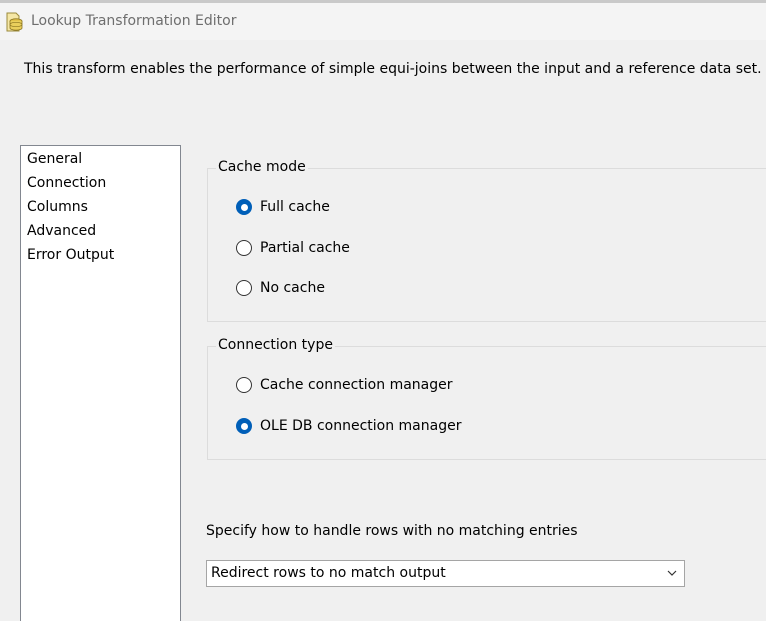 The height and width of the screenshot is (621, 766). Describe the element at coordinates (244, 385) in the screenshot. I see `cache-connection-manager-radio` at that location.